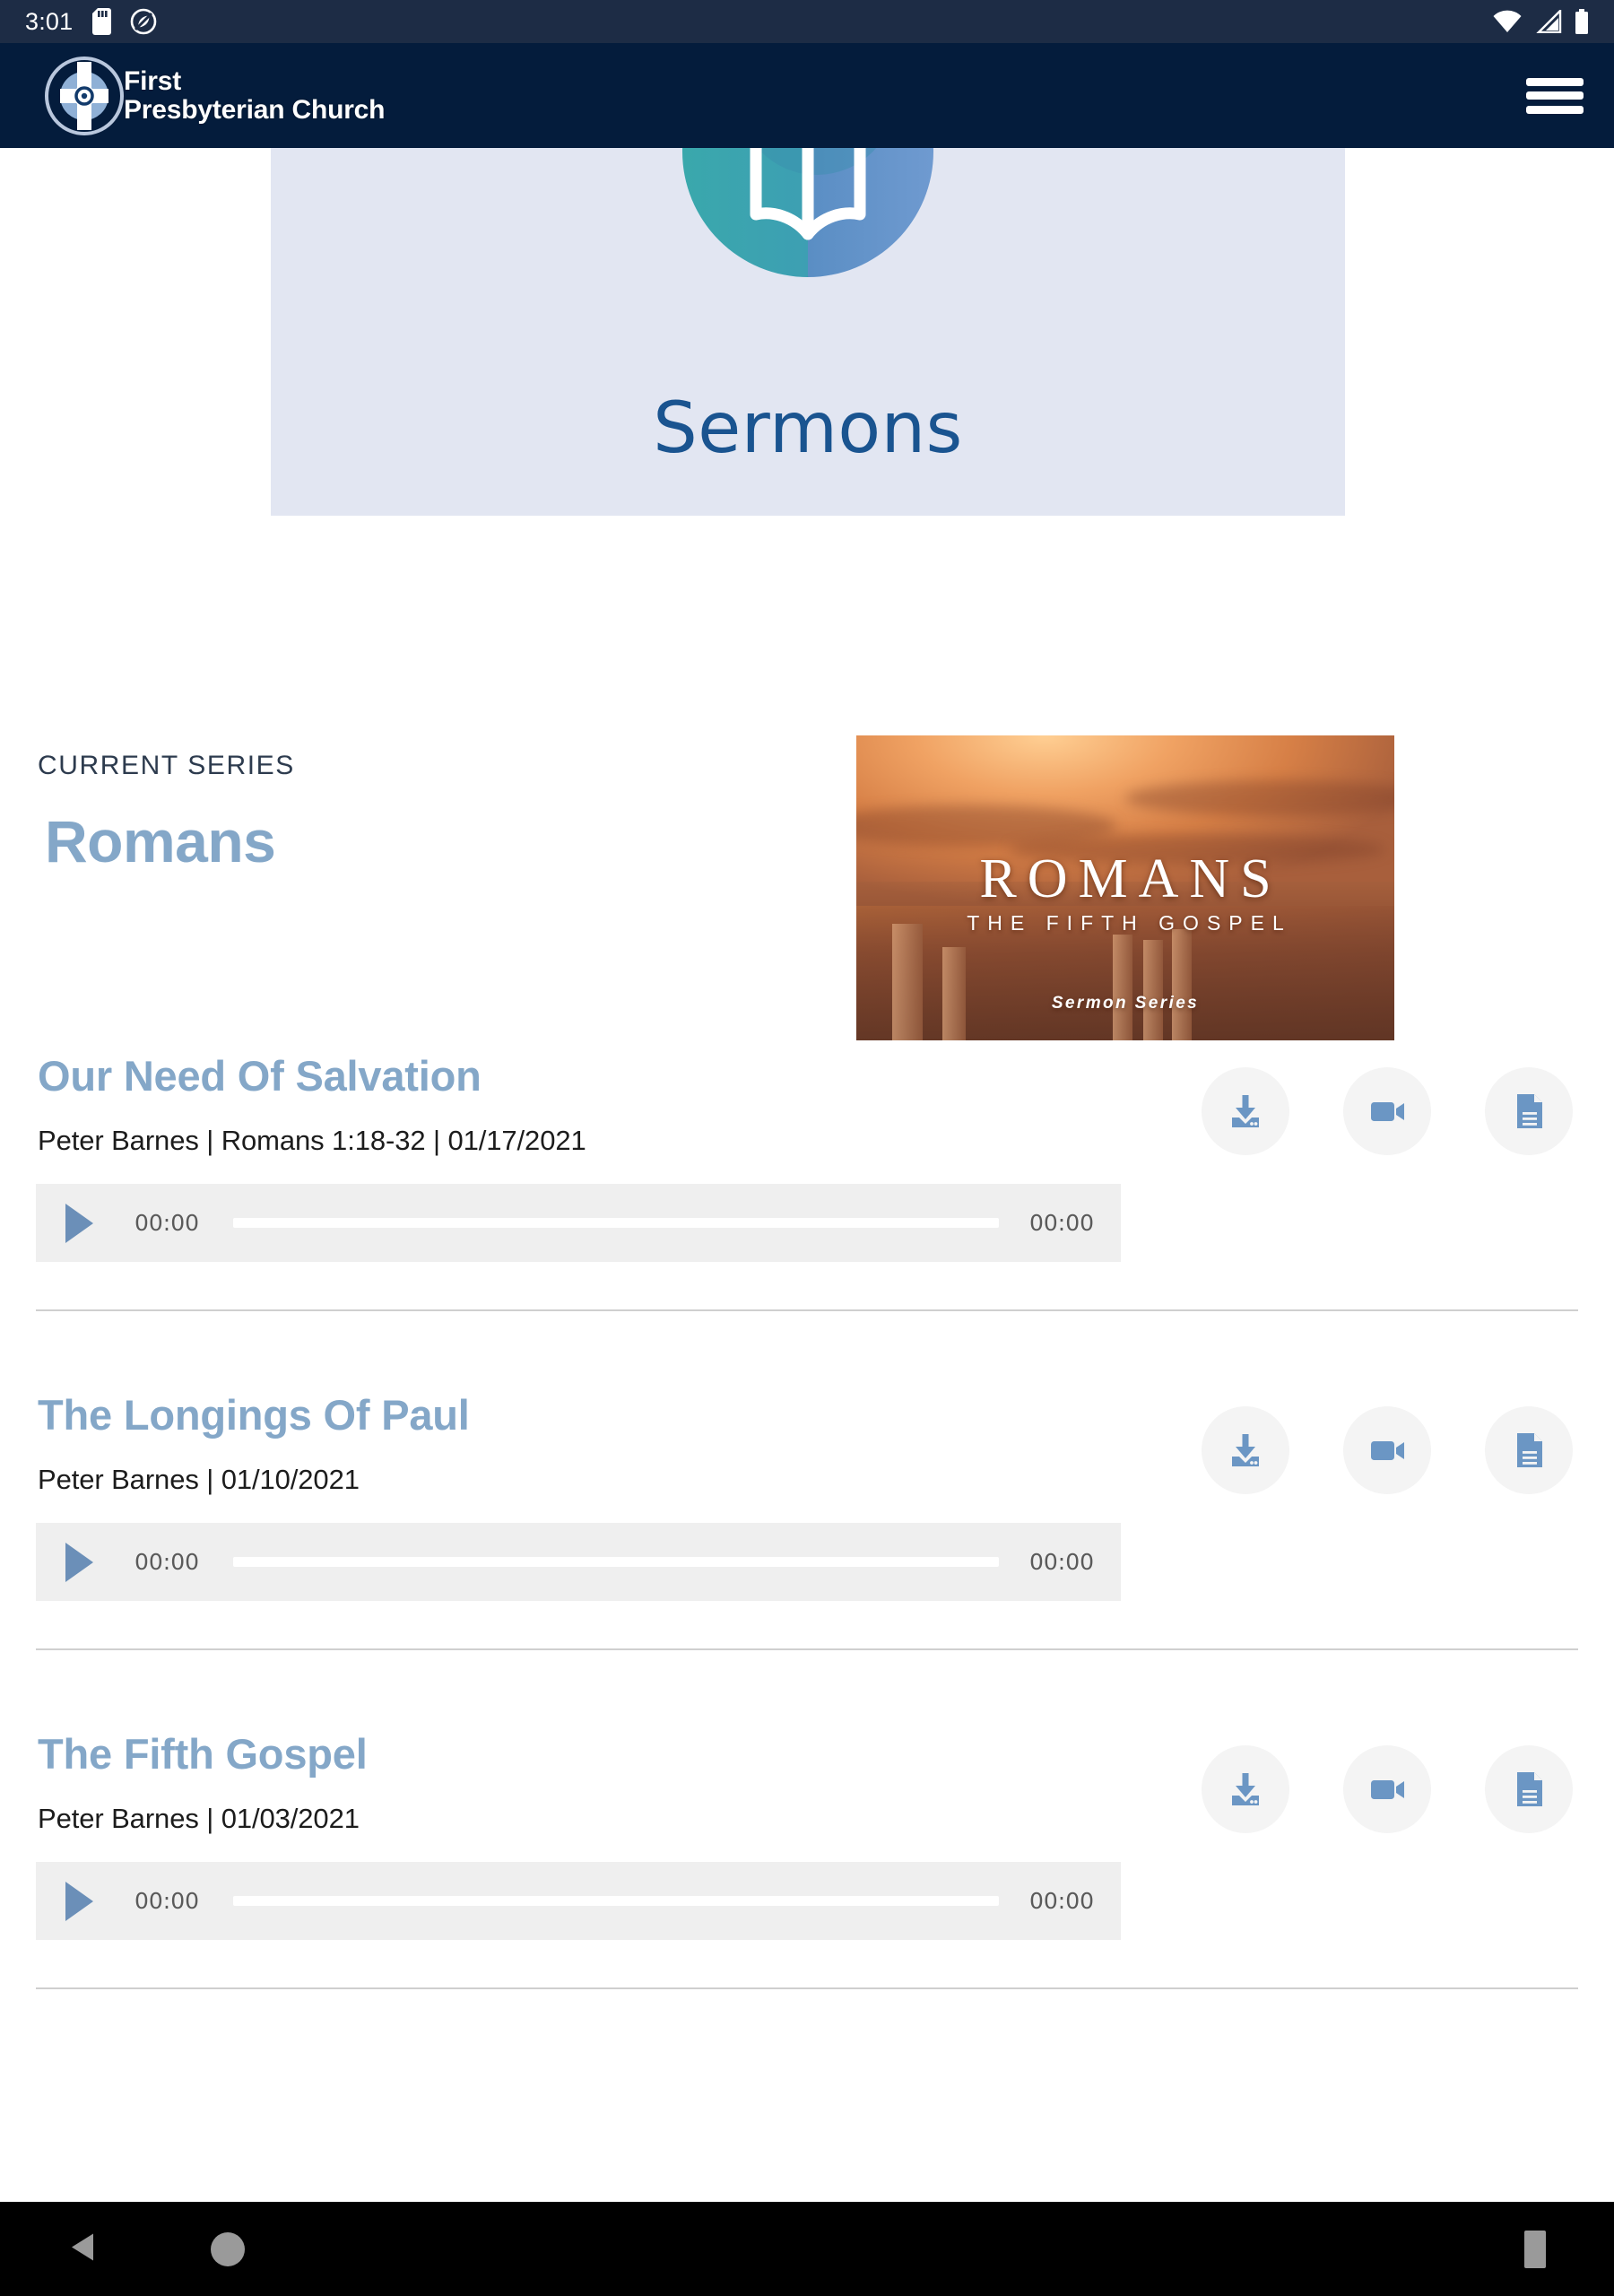 The height and width of the screenshot is (2296, 1614). What do you see at coordinates (83, 2248) in the screenshot?
I see `back-button` at bounding box center [83, 2248].